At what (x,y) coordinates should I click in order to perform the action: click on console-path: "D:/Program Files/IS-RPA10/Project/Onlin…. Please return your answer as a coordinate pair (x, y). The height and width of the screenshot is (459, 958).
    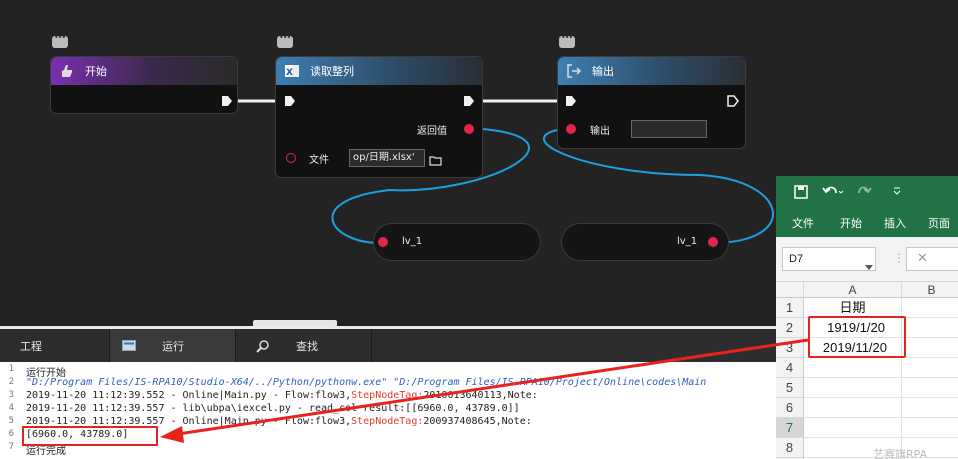
    Looking at the image, I should click on (550, 382).